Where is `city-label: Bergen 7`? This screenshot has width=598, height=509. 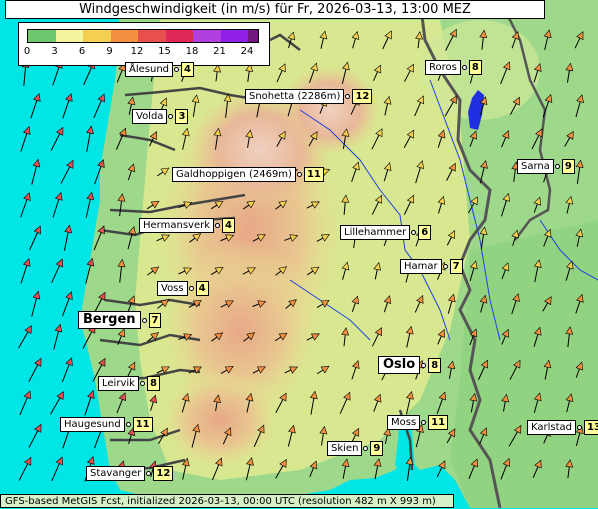 city-label: Bergen 7 is located at coordinates (120, 320).